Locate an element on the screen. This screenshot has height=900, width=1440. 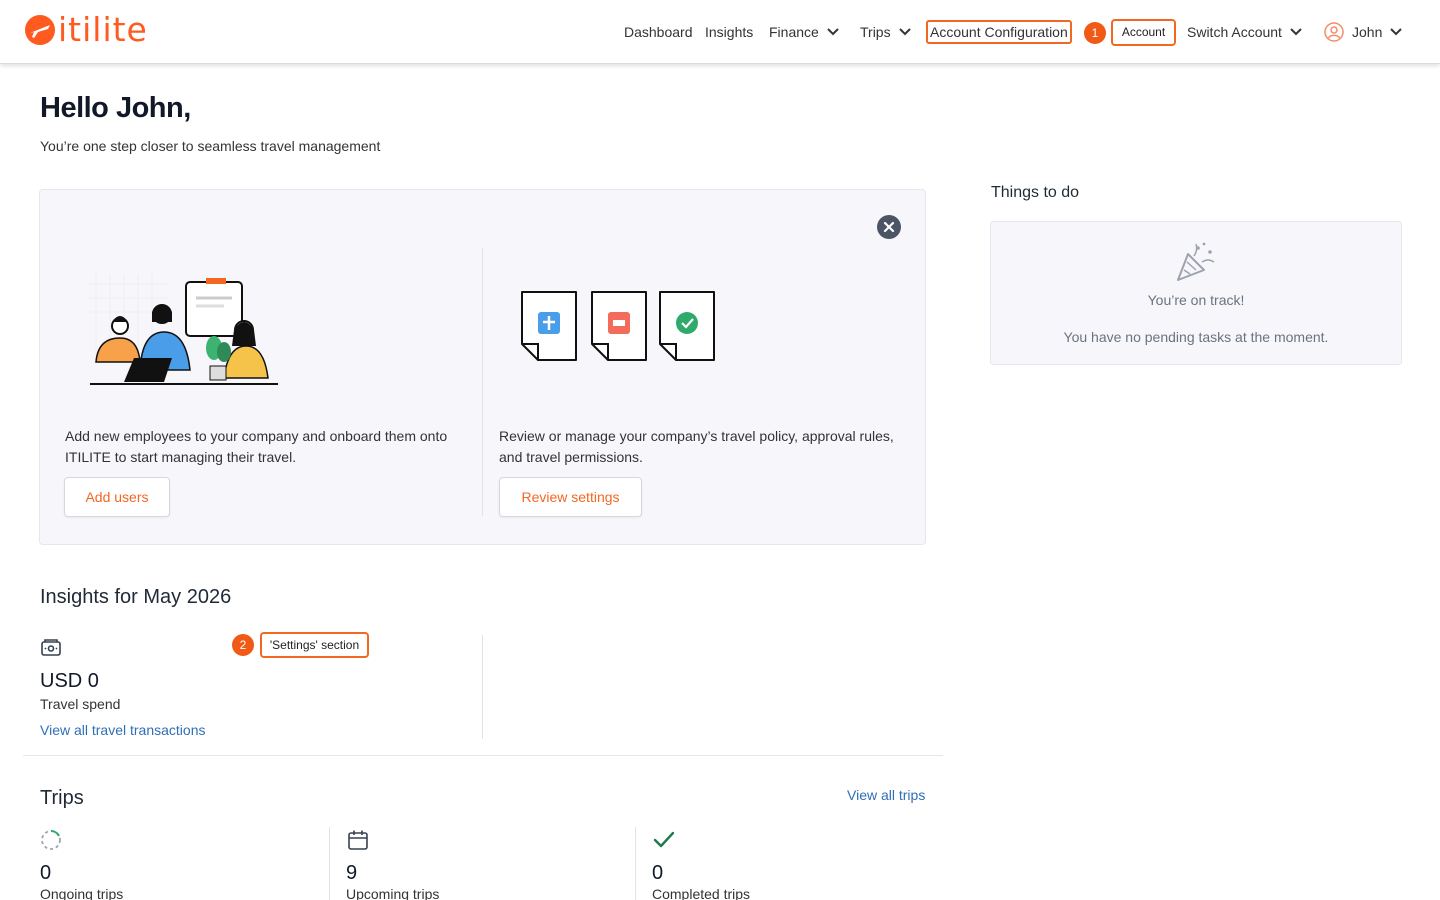
itilite-logo: itilite is located at coordinates (86, 30).